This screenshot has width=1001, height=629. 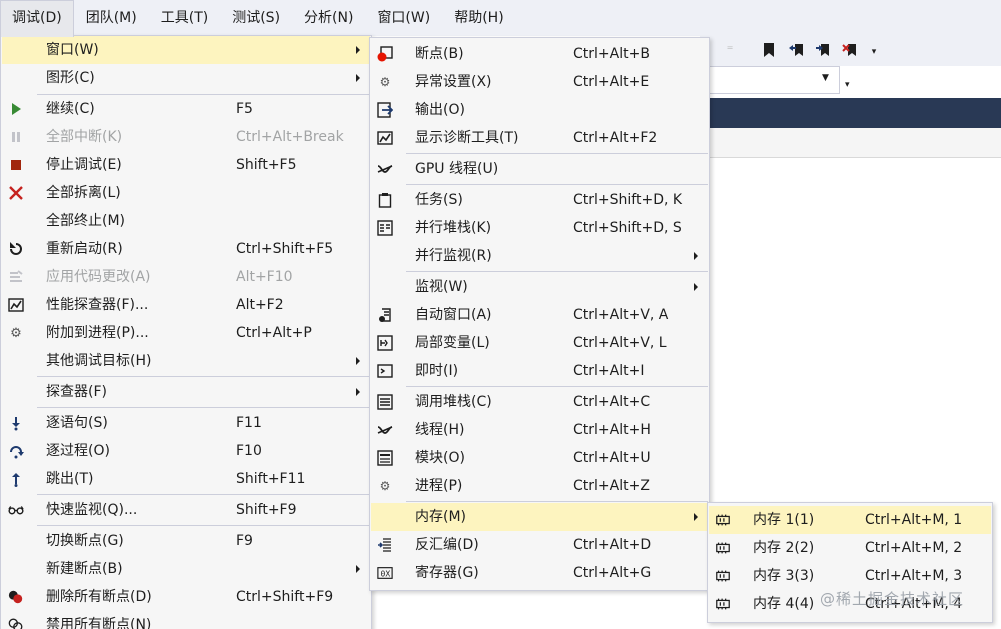 What do you see at coordinates (186, 479) in the screenshot?
I see `debug-menu-item-step-out: 跳出(T) Shift+F11` at bounding box center [186, 479].